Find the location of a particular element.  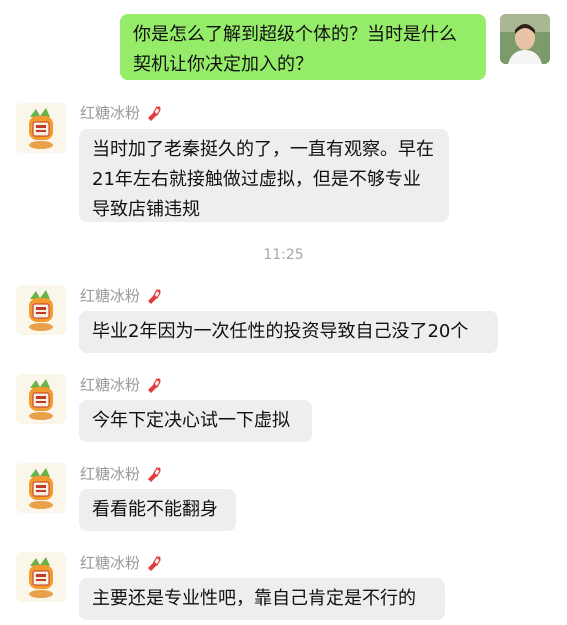

message-text: 你是怎么了解到超级个体的？当时是什么契机让你决定加入的？ is located at coordinates (295, 49).